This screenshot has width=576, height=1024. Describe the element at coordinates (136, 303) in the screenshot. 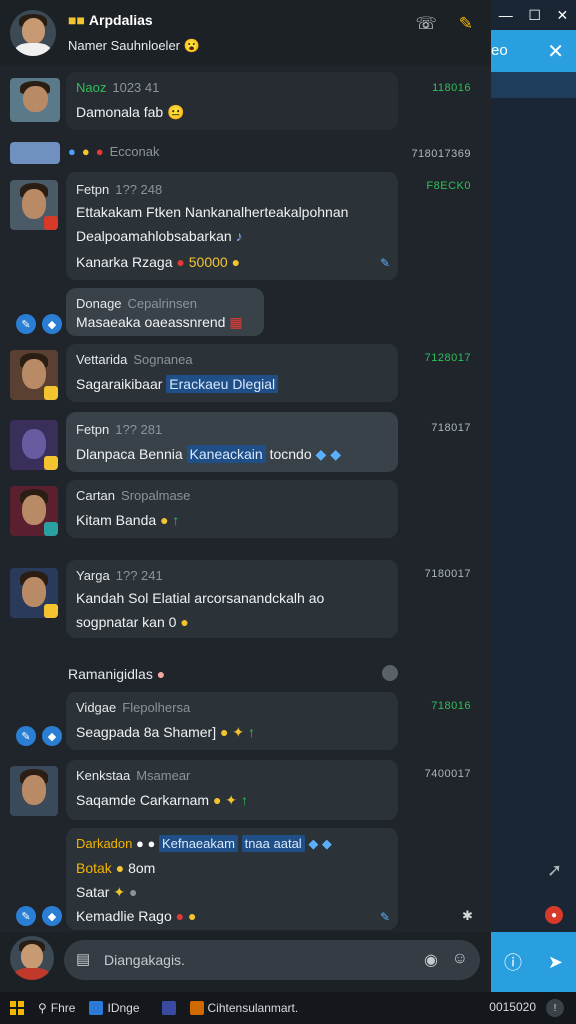

I see `sender-name: Donage Cepalrinsen` at that location.